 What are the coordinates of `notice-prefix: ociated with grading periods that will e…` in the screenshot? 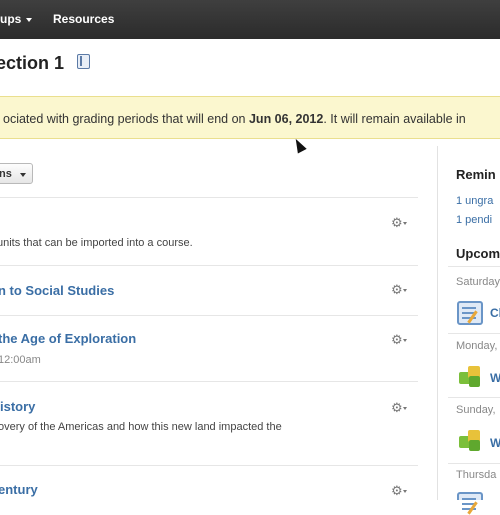 It's located at (126, 119).